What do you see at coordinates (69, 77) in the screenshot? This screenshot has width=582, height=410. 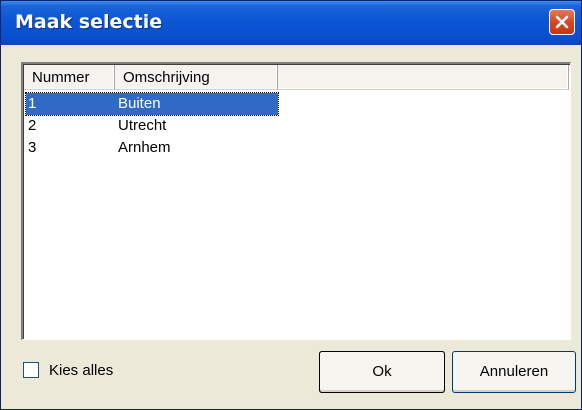 I see `column-header-nummer: Nummer` at bounding box center [69, 77].